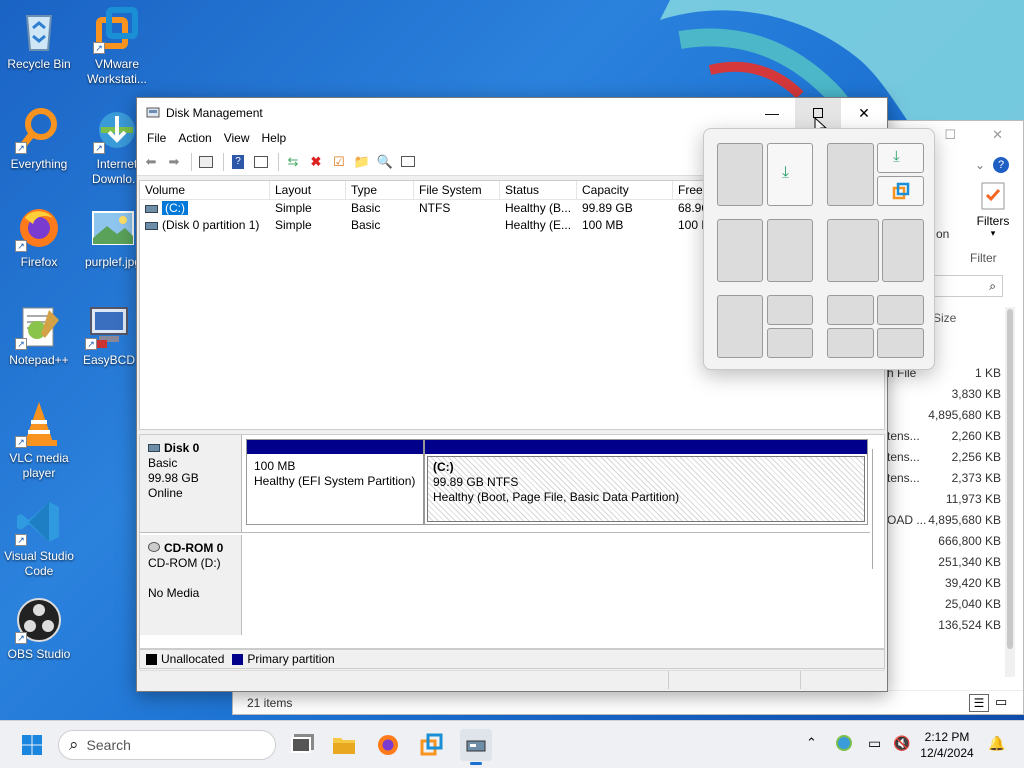 This screenshot has height=768, width=1024. What do you see at coordinates (947, 745) in the screenshot?
I see `clock: 2:12 PM 12/4/2024` at bounding box center [947, 745].